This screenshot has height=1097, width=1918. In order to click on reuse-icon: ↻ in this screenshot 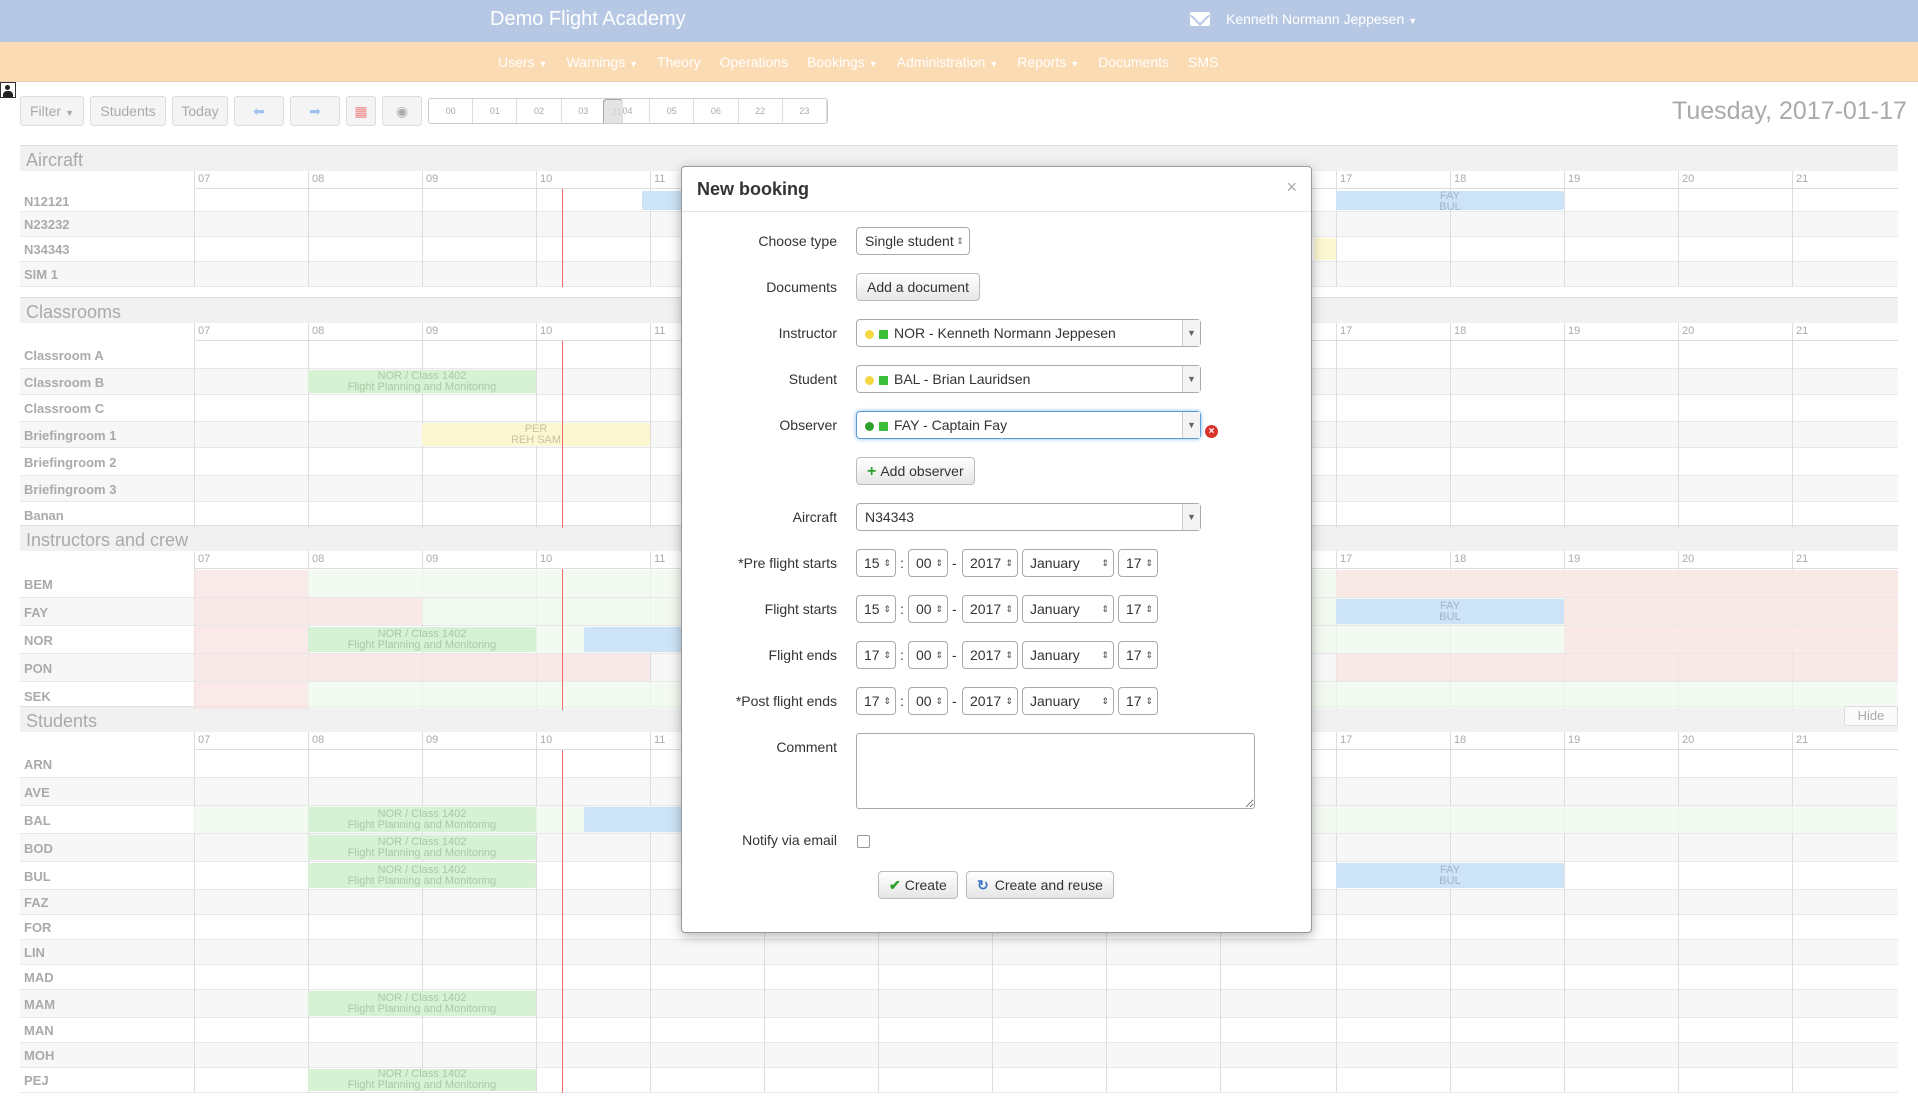, I will do `click(983, 885)`.